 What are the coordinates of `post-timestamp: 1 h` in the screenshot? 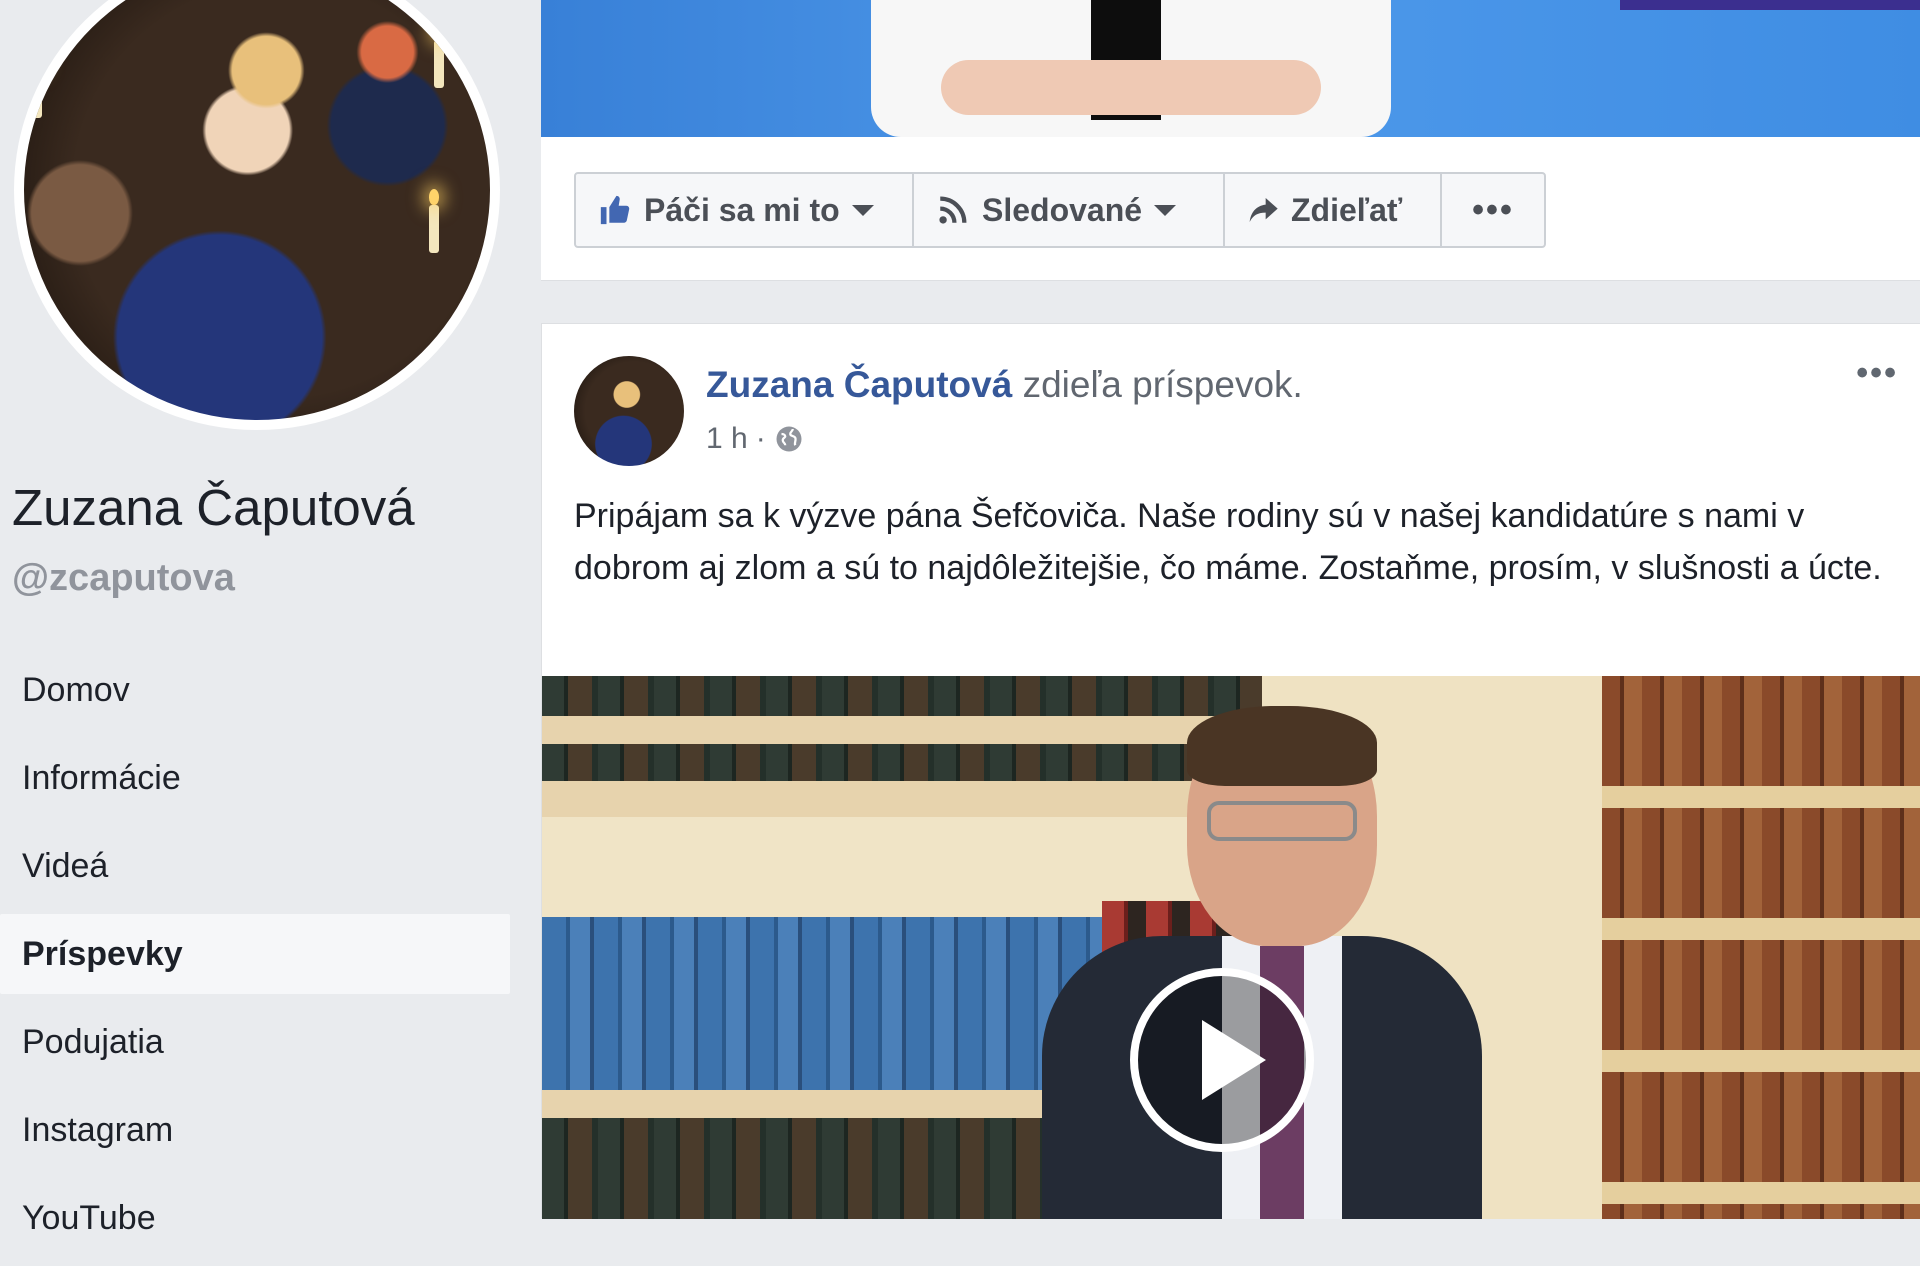 It's located at (727, 439).